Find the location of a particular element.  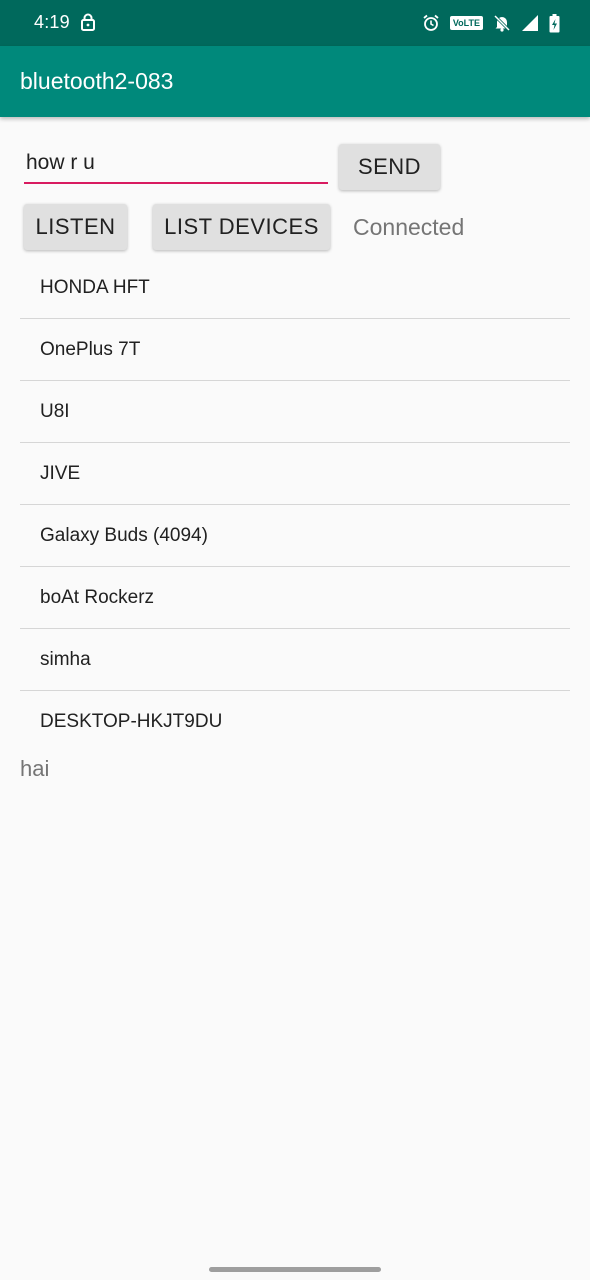

connection-status: Connected is located at coordinates (409, 227).